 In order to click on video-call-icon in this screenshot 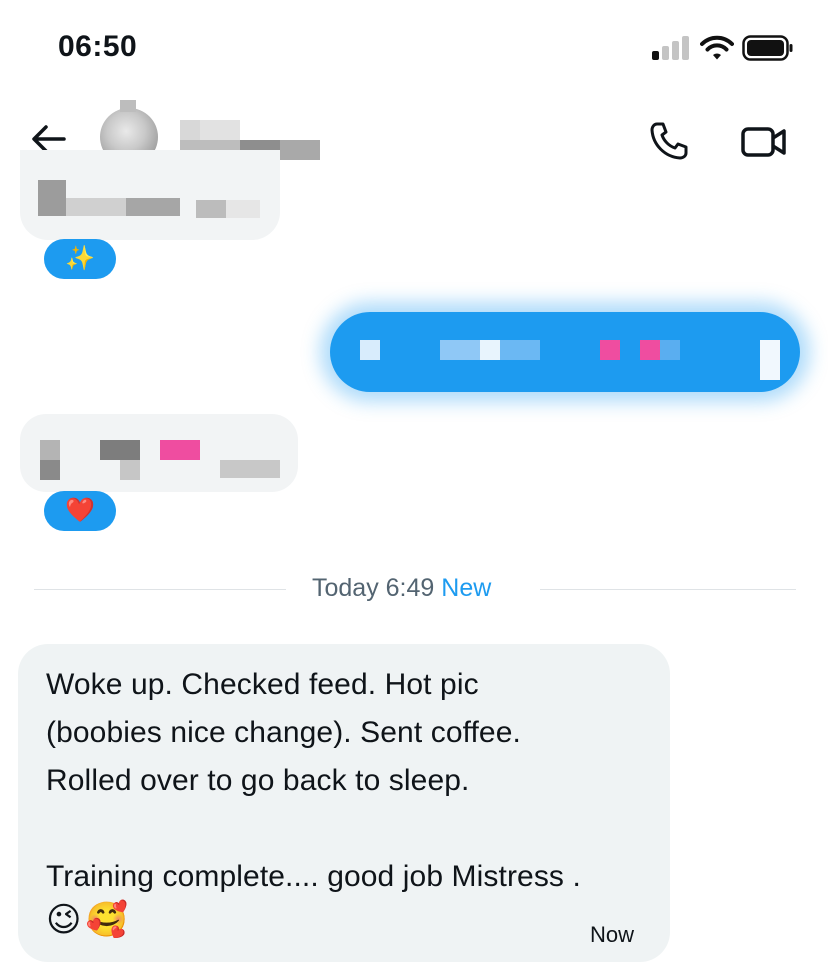, I will do `click(764, 142)`.